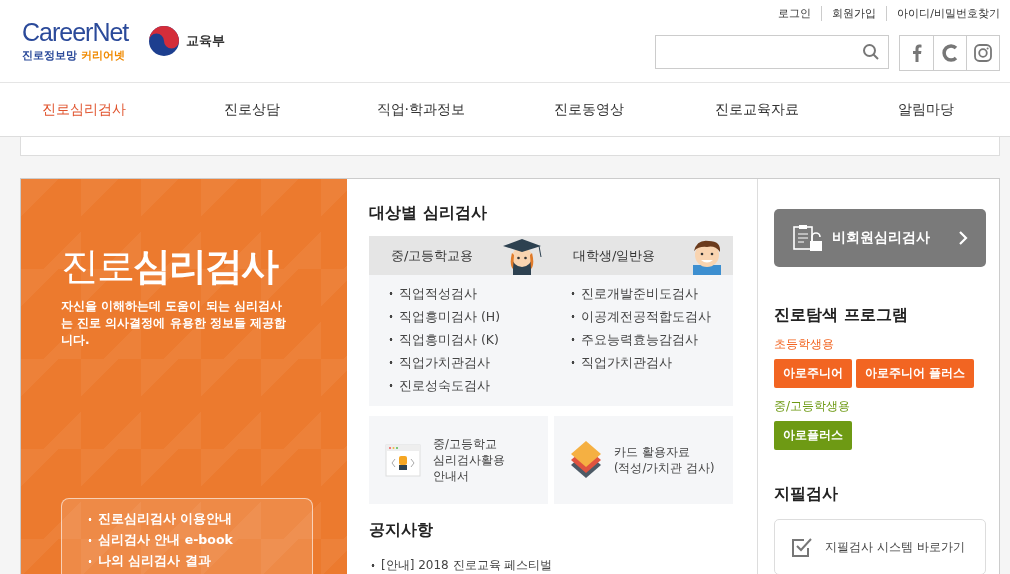 The width and height of the screenshot is (1010, 574). I want to click on nav-tab: 직업·학과정보, so click(420, 109).